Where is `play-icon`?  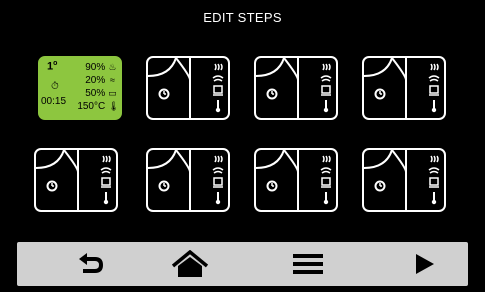 play-icon is located at coordinates (425, 264).